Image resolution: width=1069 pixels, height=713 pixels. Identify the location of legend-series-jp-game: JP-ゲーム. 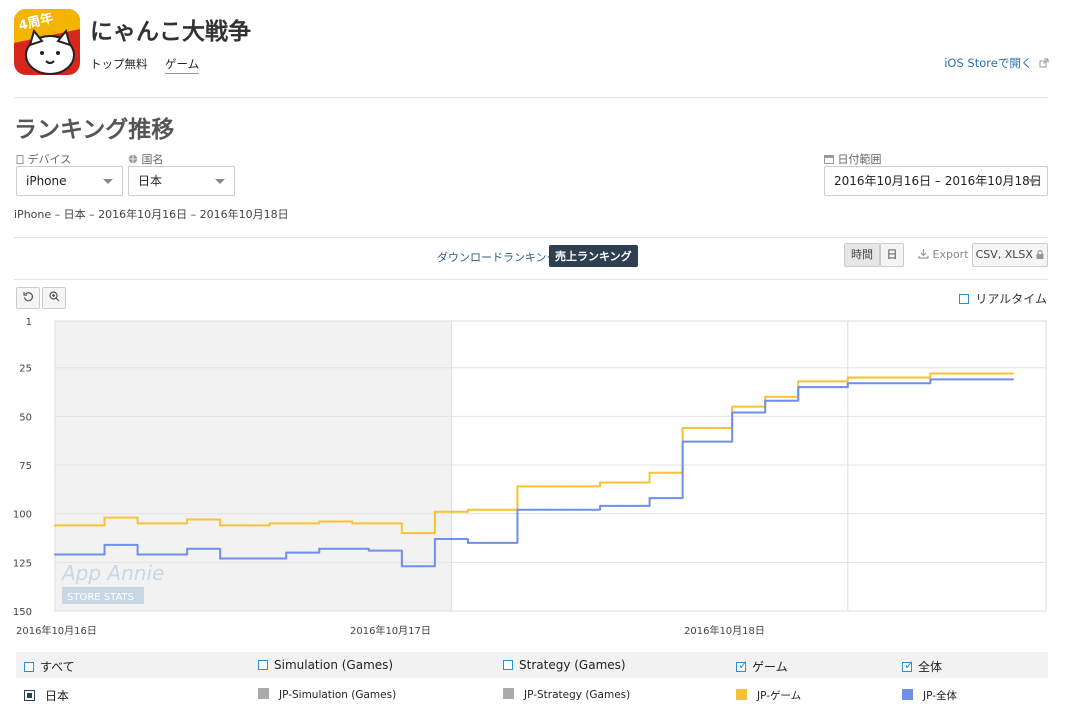
(768, 695).